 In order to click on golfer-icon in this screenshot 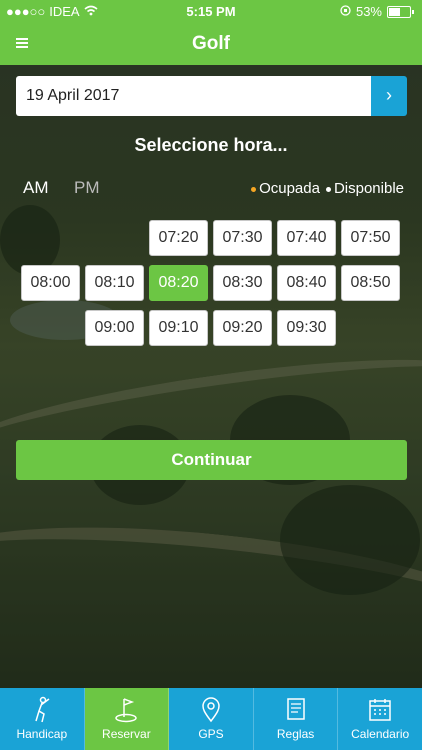, I will do `click(42, 710)`.